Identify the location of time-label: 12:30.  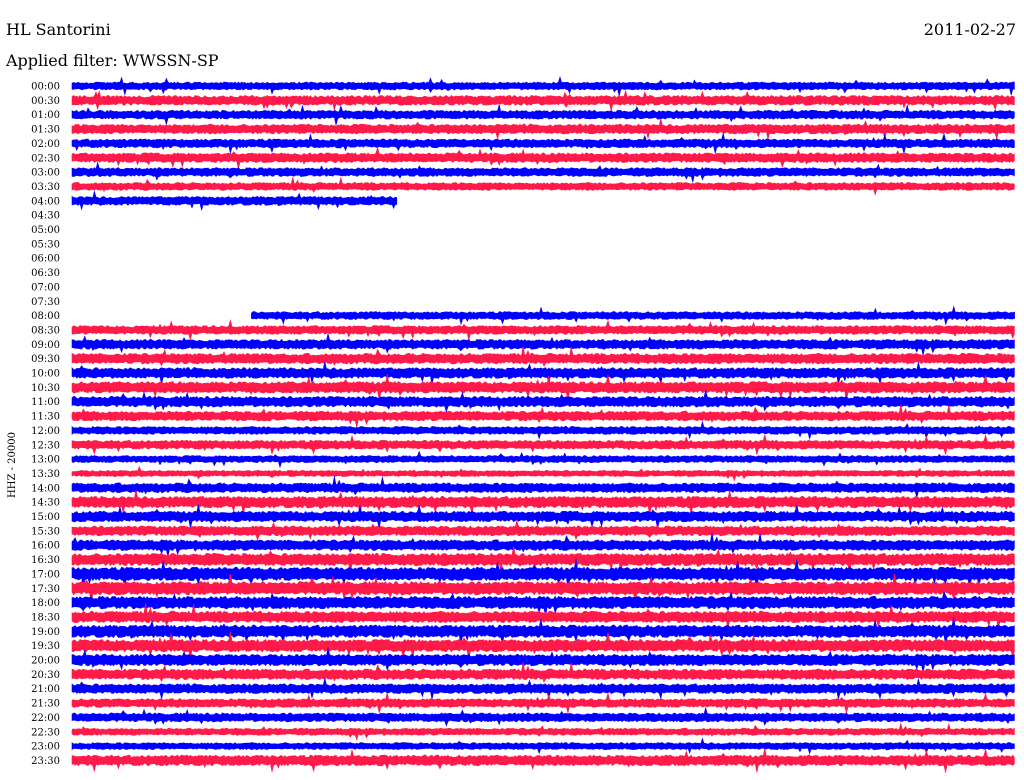
(45, 445).